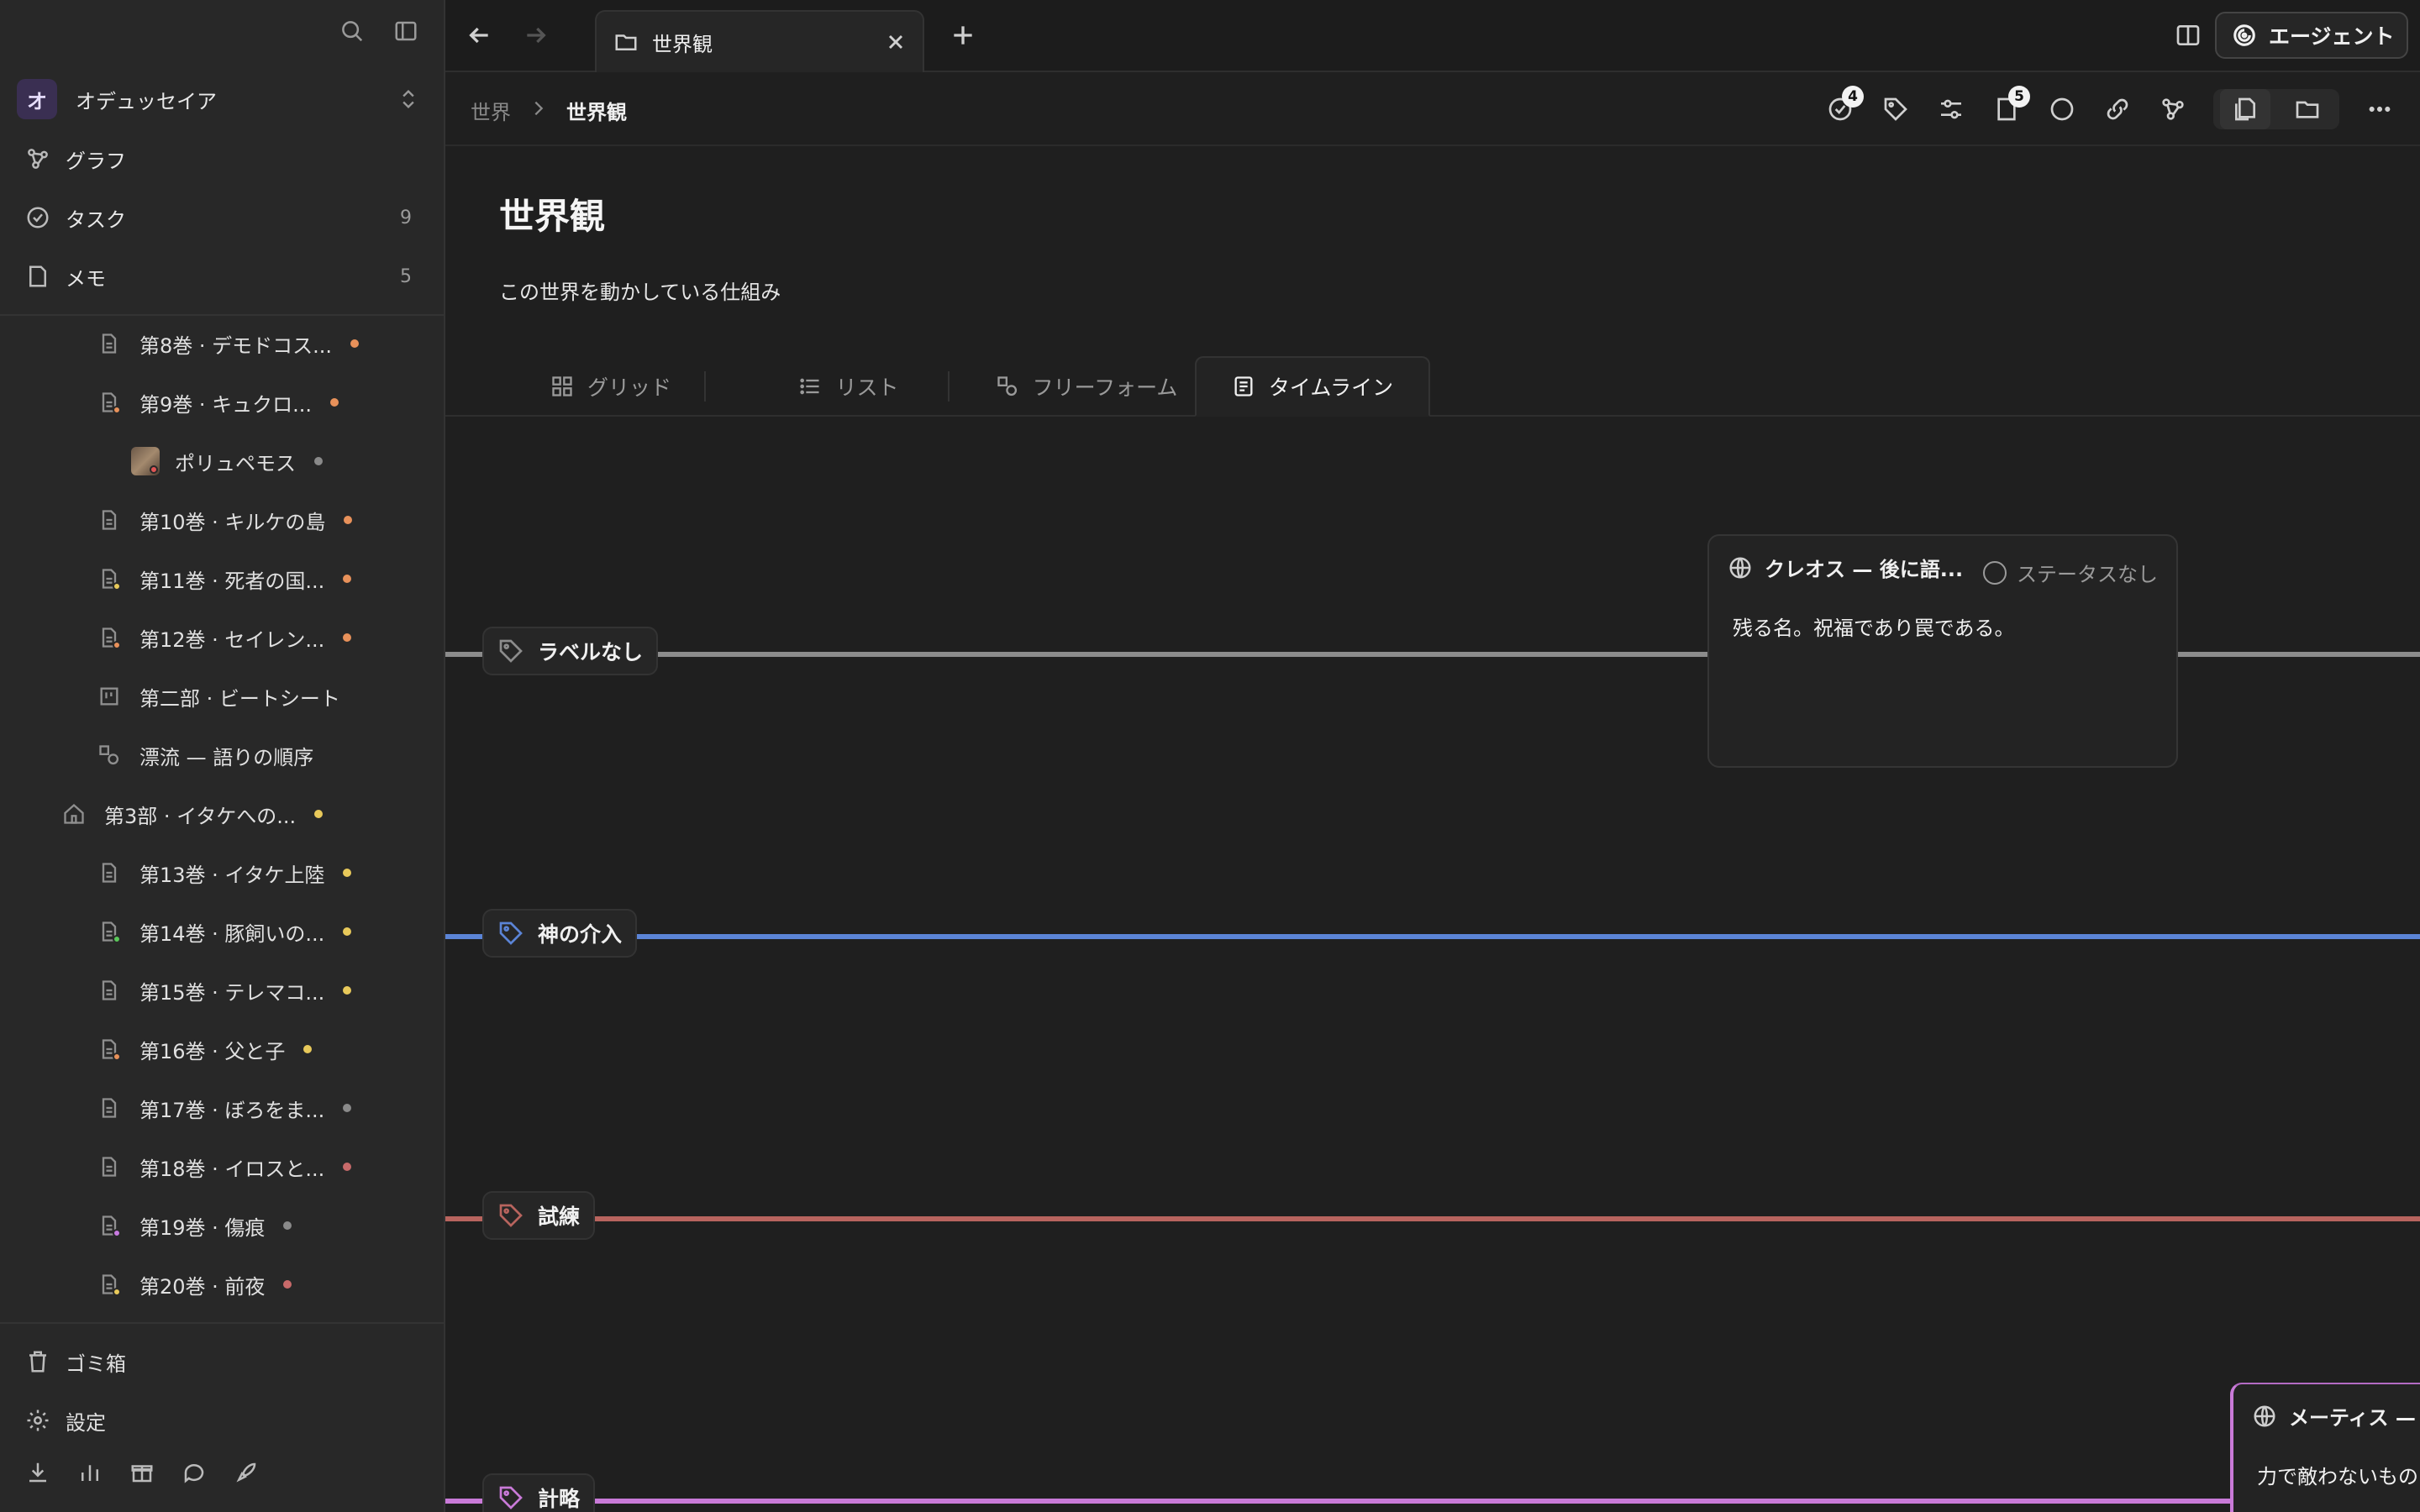 The width and height of the screenshot is (2420, 1512). What do you see at coordinates (560, 933) in the screenshot?
I see `lane-label-divine: 神の介入` at bounding box center [560, 933].